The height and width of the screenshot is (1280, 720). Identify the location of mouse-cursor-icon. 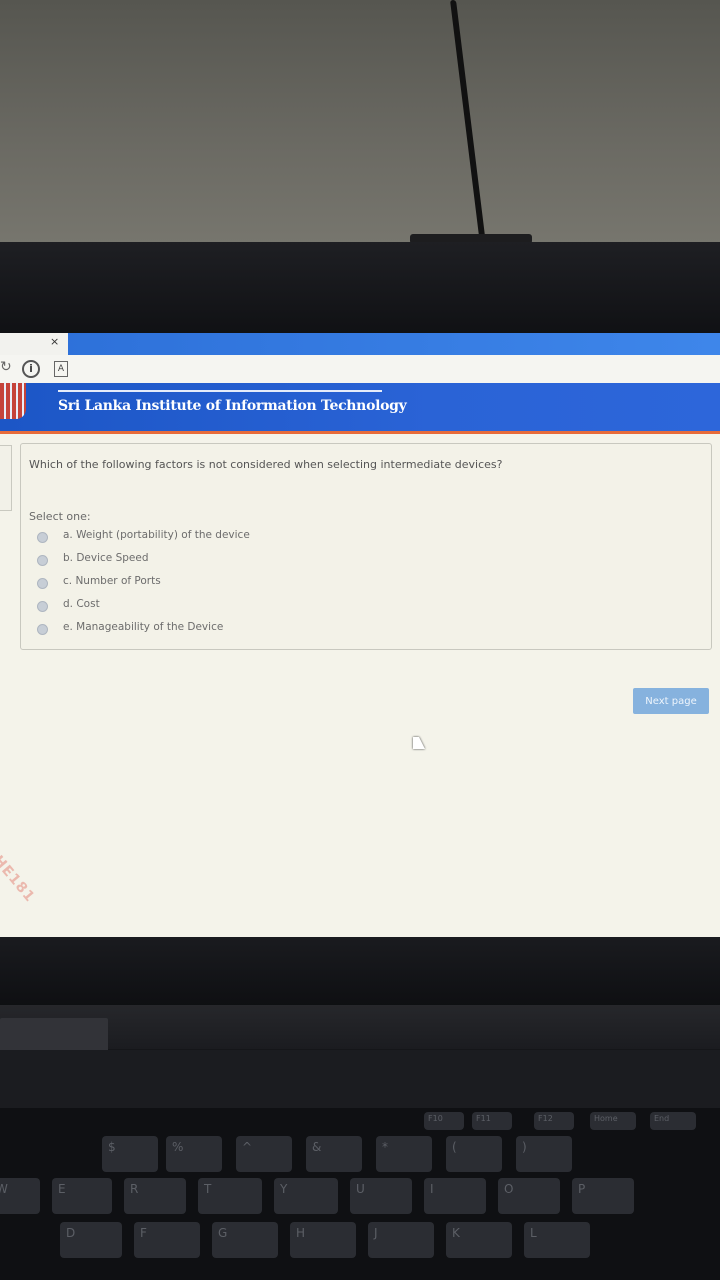
(419, 743).